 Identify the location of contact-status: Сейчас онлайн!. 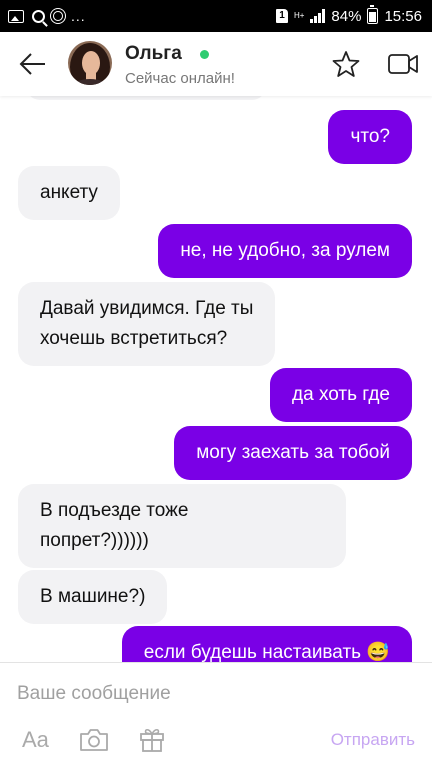
(180, 78).